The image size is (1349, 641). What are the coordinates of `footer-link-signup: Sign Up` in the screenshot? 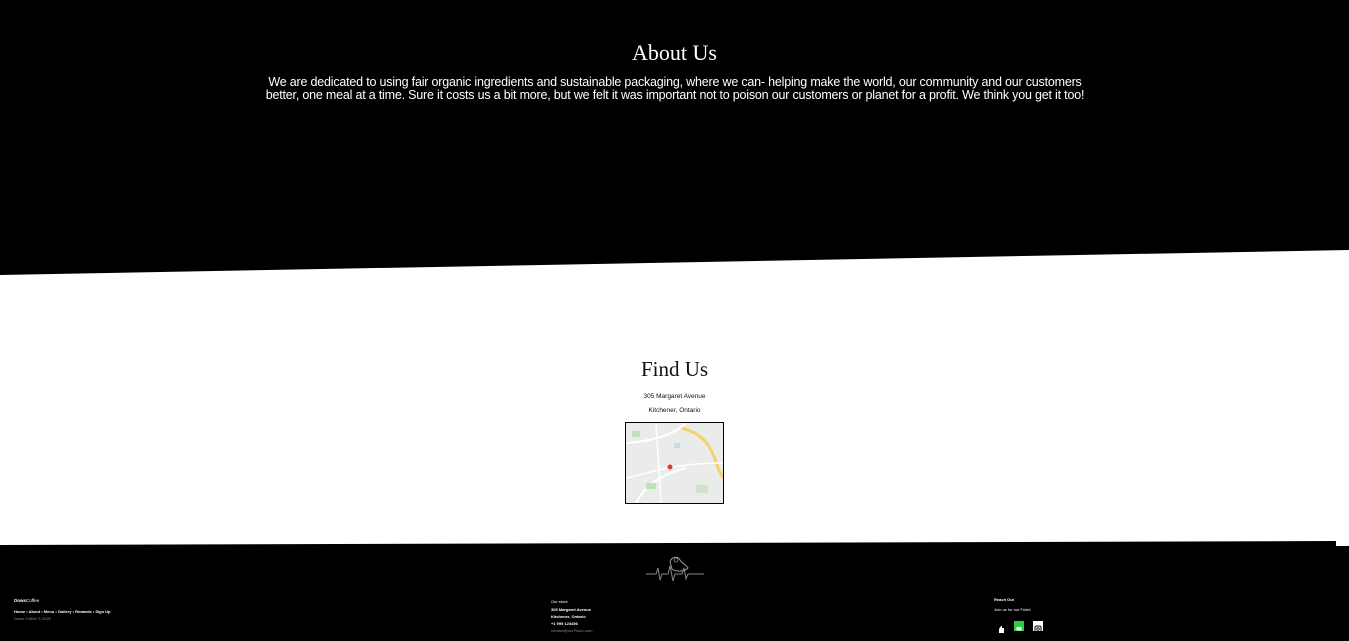 It's located at (102, 611).